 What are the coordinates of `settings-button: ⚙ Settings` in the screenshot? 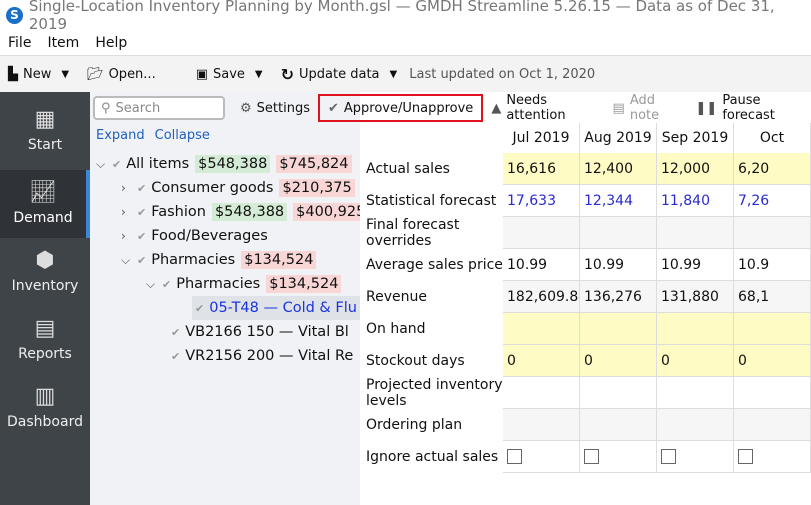 It's located at (275, 108).